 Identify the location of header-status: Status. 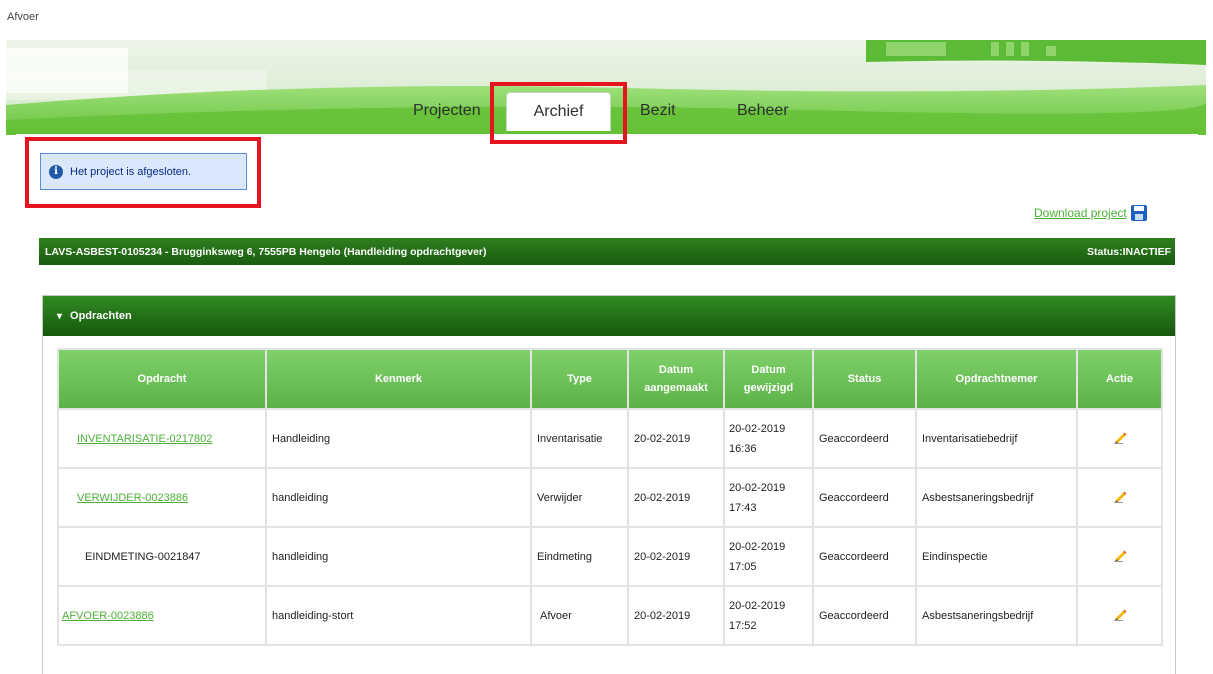
(864, 379).